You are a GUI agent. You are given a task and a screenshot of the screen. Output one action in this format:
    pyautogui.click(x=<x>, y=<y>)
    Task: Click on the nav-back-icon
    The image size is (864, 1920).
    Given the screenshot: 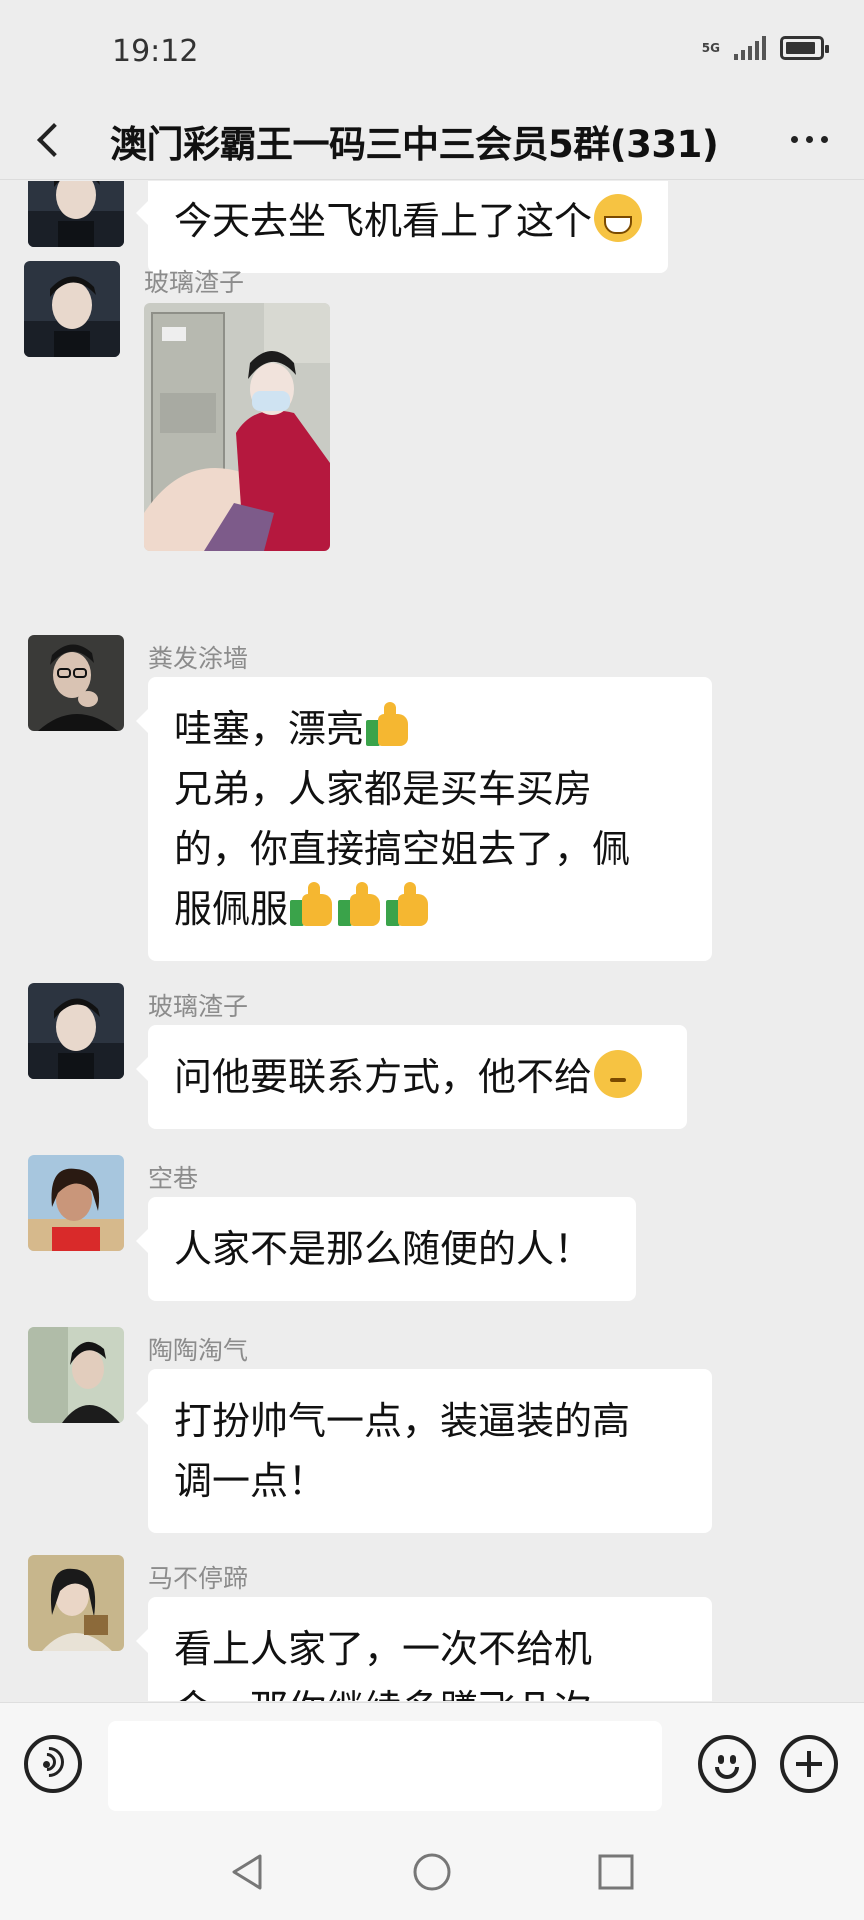 What is the action you would take?
    pyautogui.click(x=248, y=1872)
    